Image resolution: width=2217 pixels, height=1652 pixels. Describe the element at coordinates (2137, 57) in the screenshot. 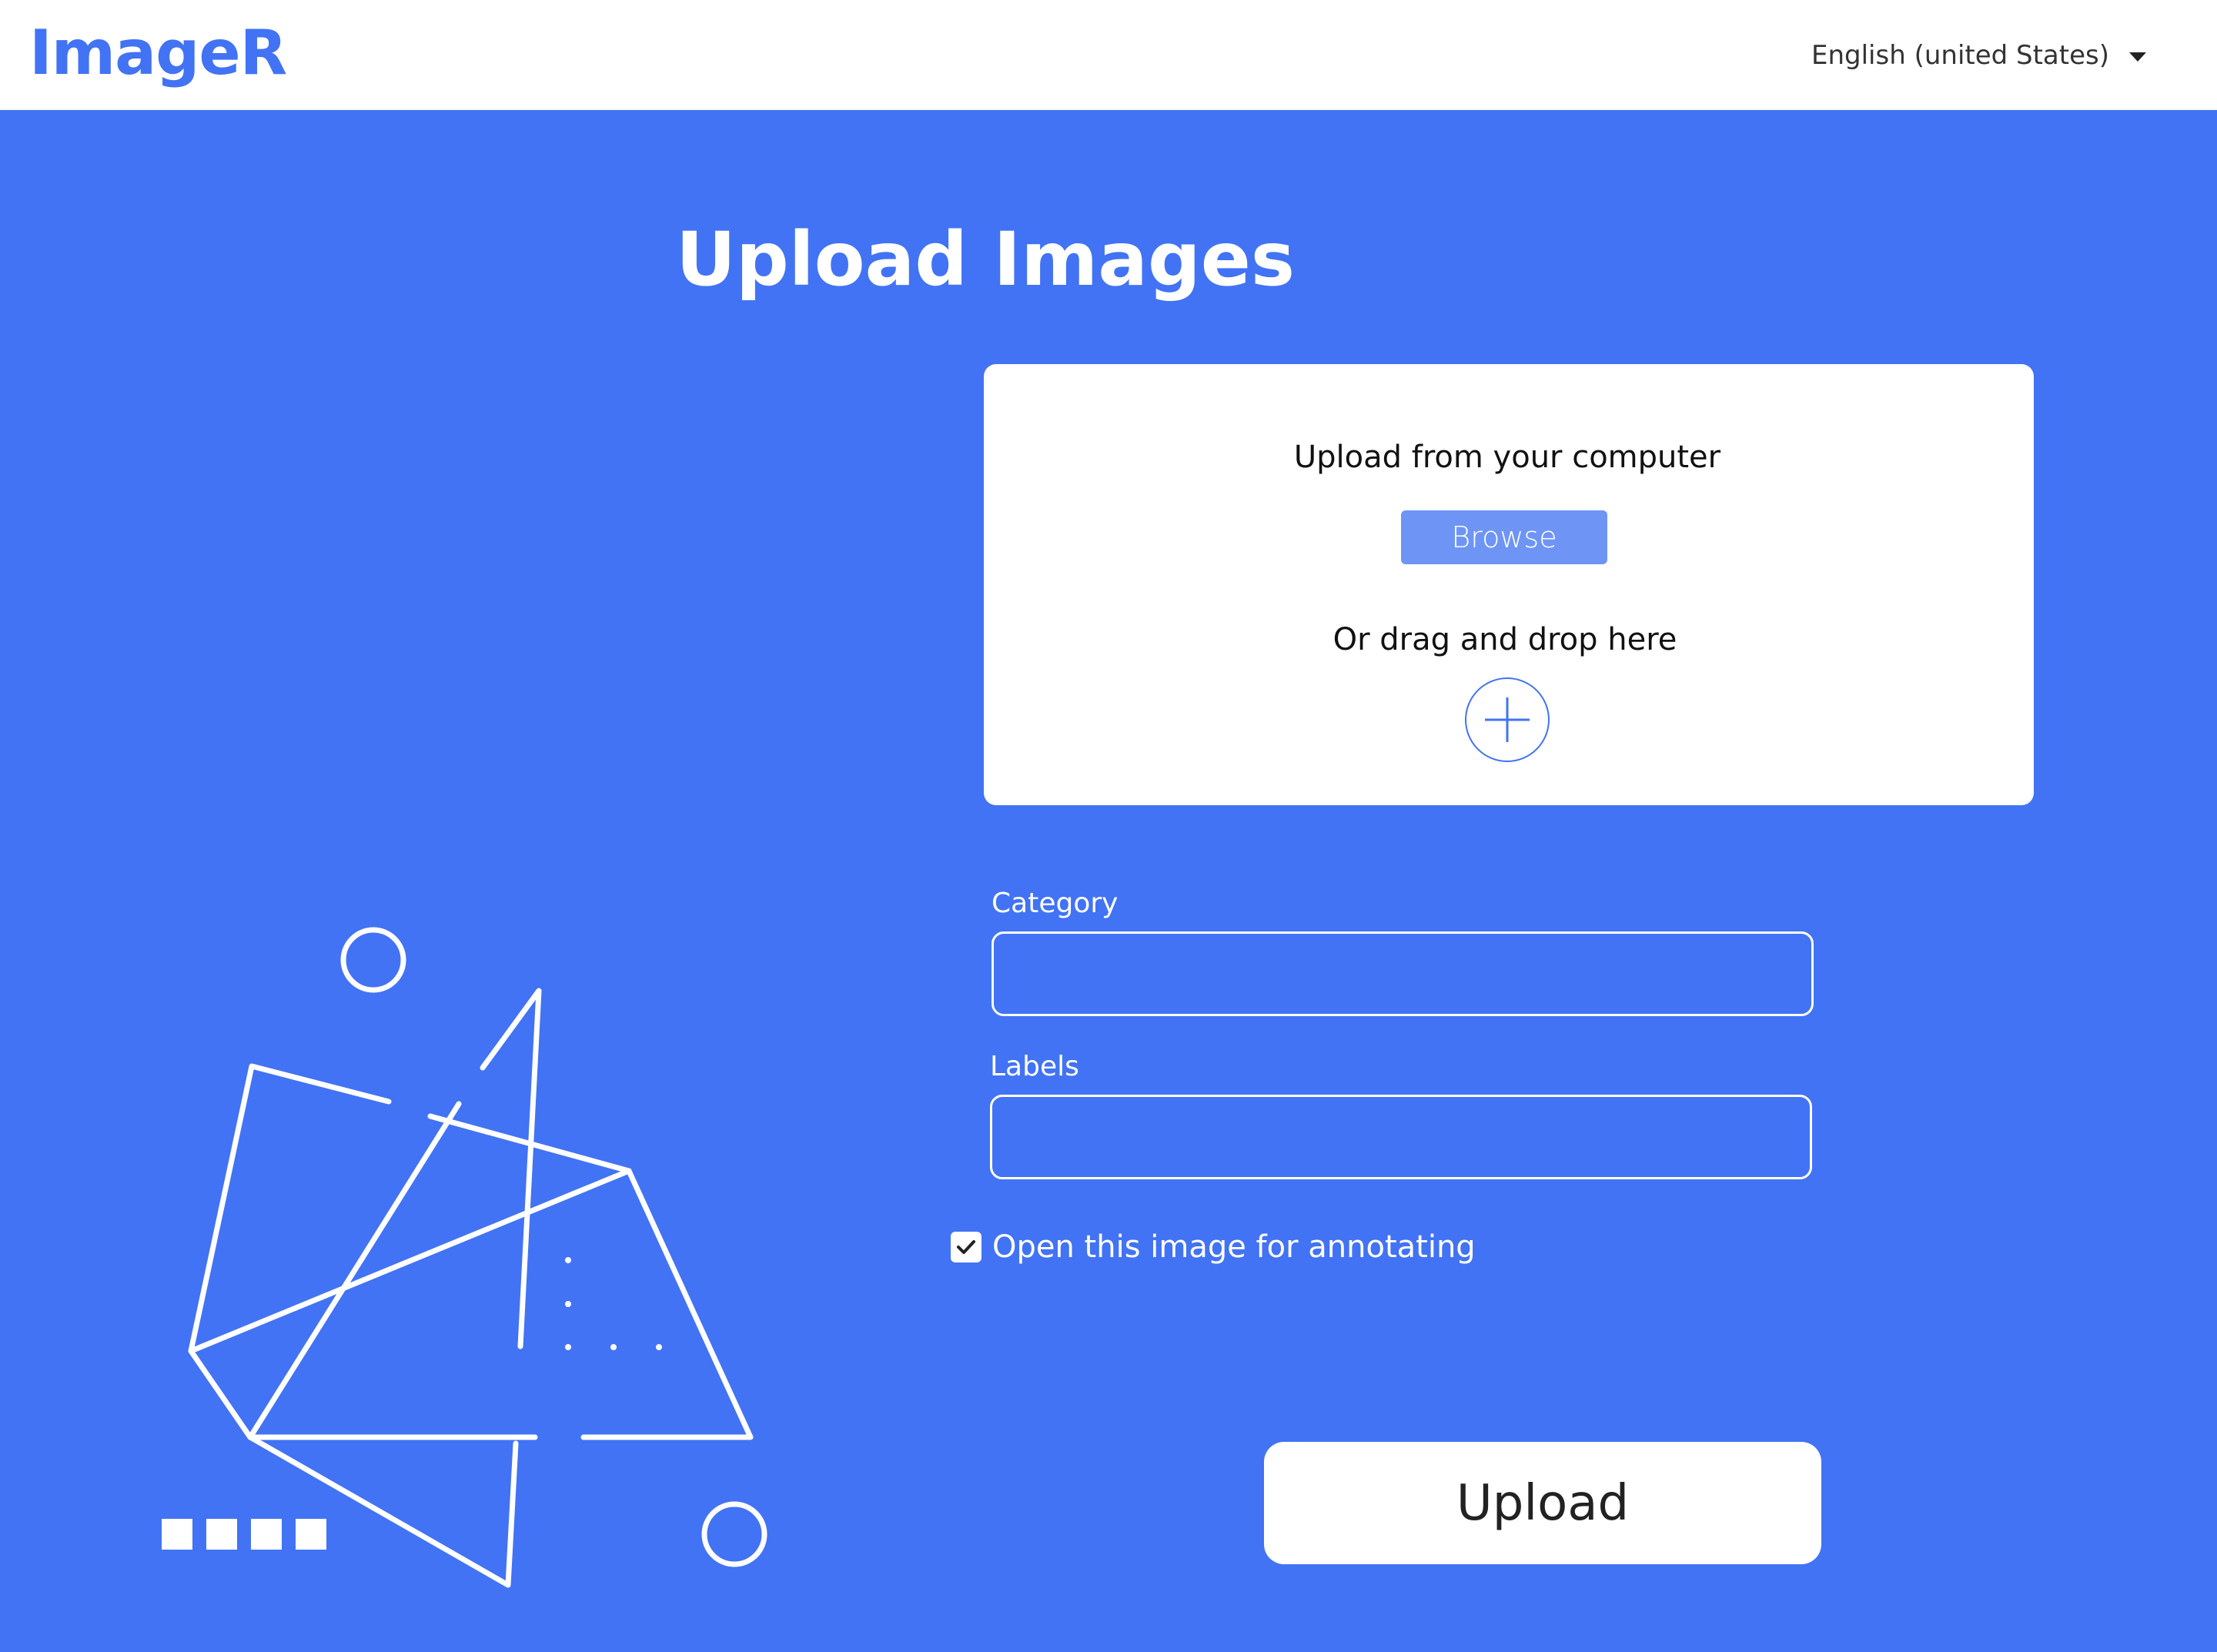

I see `caret-down-icon` at that location.